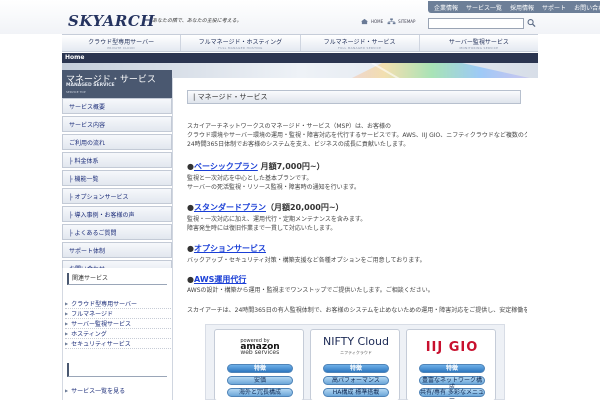 The height and width of the screenshot is (400, 600). What do you see at coordinates (260, 347) in the screenshot?
I see `aws-logo: powered by amazon web services` at bounding box center [260, 347].